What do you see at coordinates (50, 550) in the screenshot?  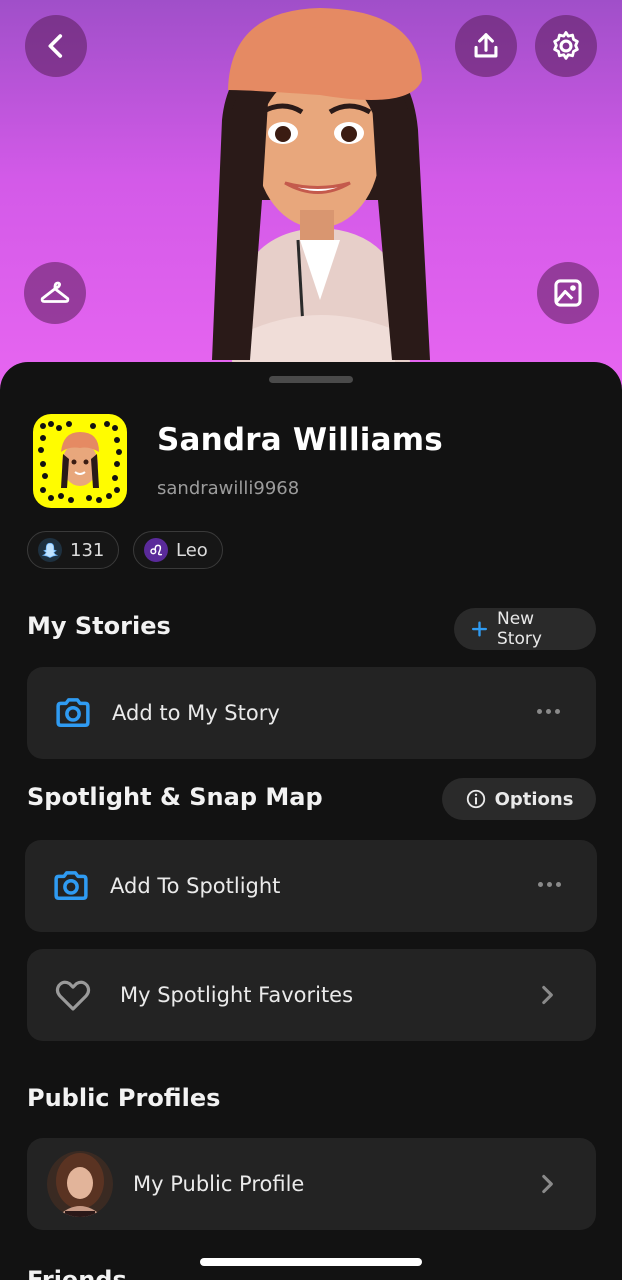 I see `snapscore-icon` at bounding box center [50, 550].